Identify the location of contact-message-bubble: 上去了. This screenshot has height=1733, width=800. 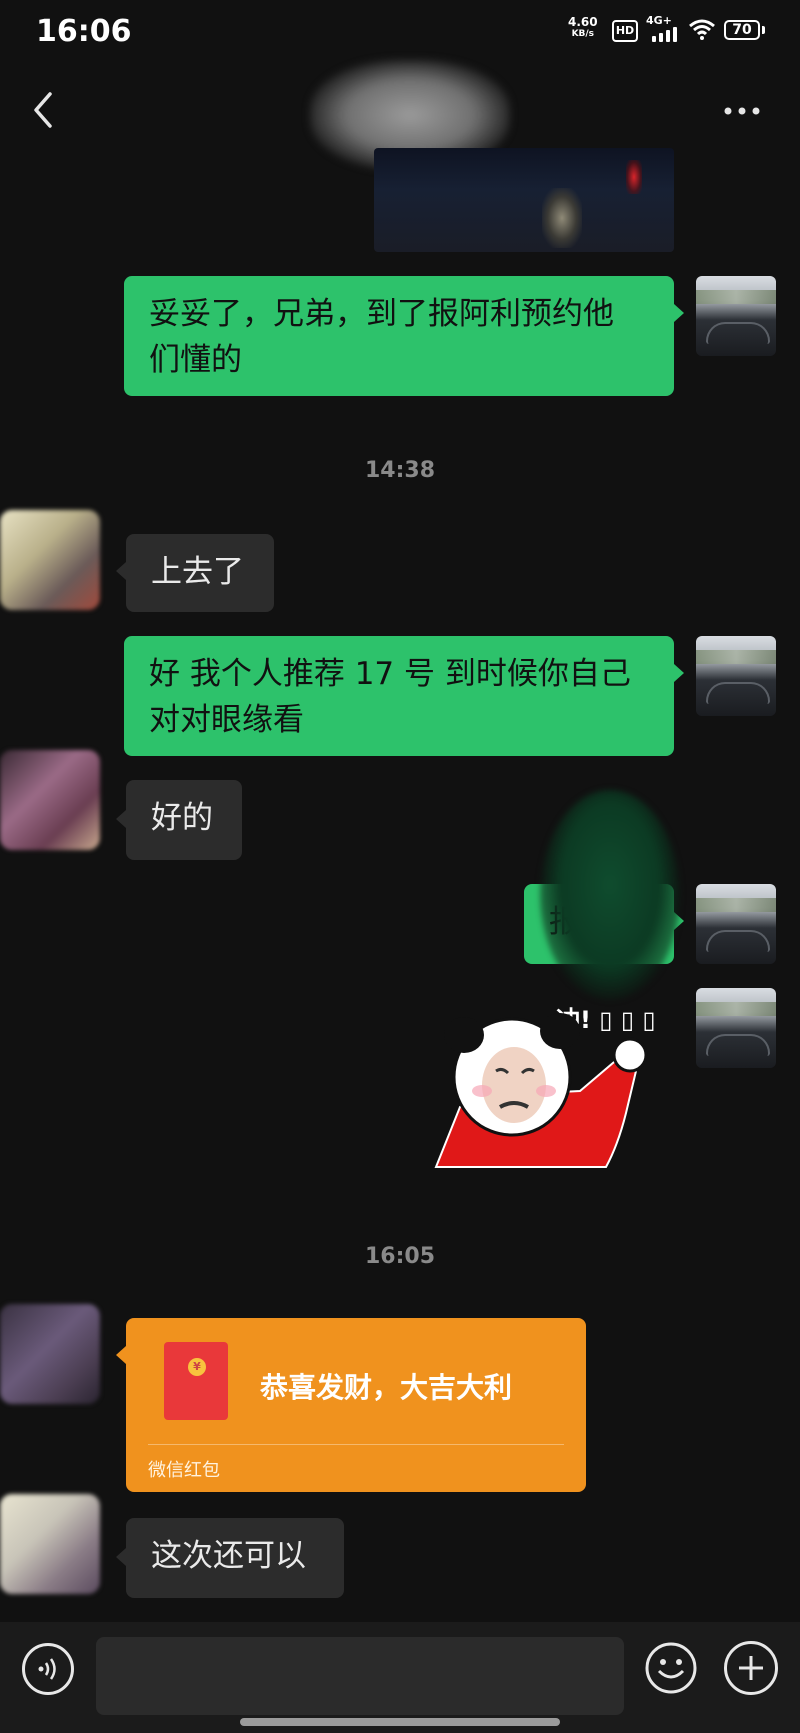
(200, 573).